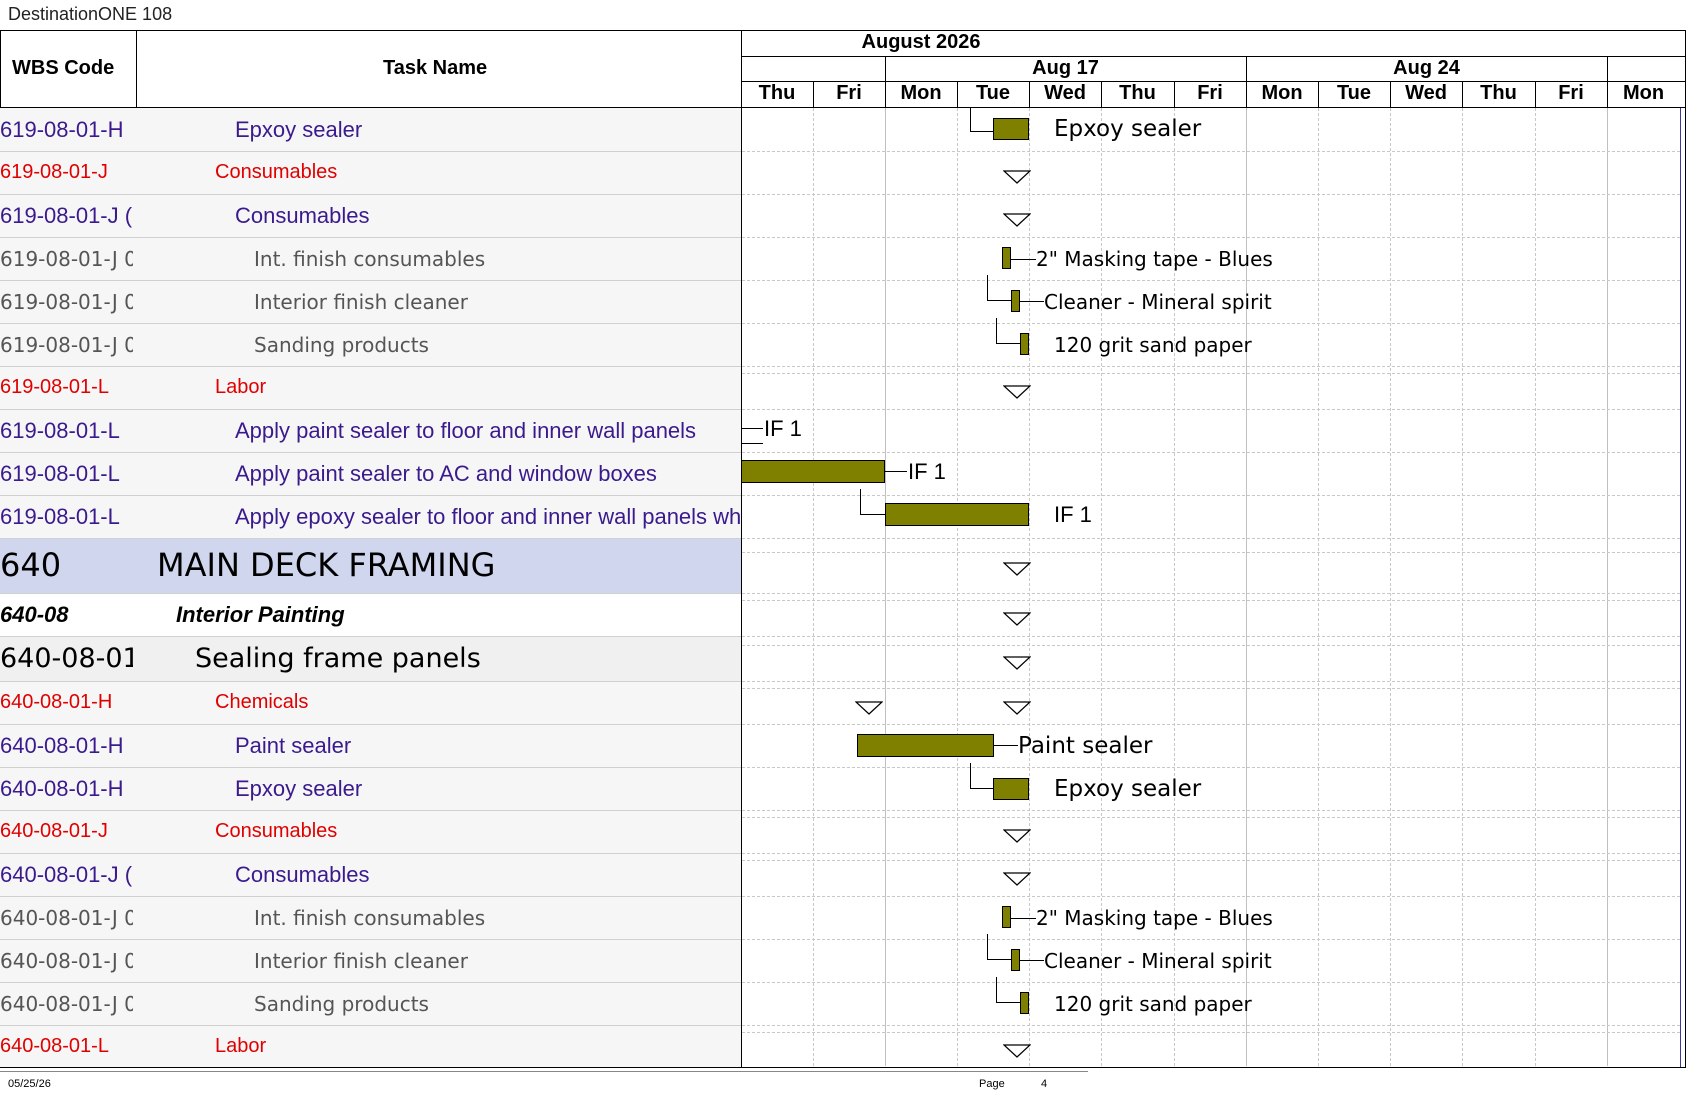  I want to click on bar-label: Paint sealer, so click(1085, 746).